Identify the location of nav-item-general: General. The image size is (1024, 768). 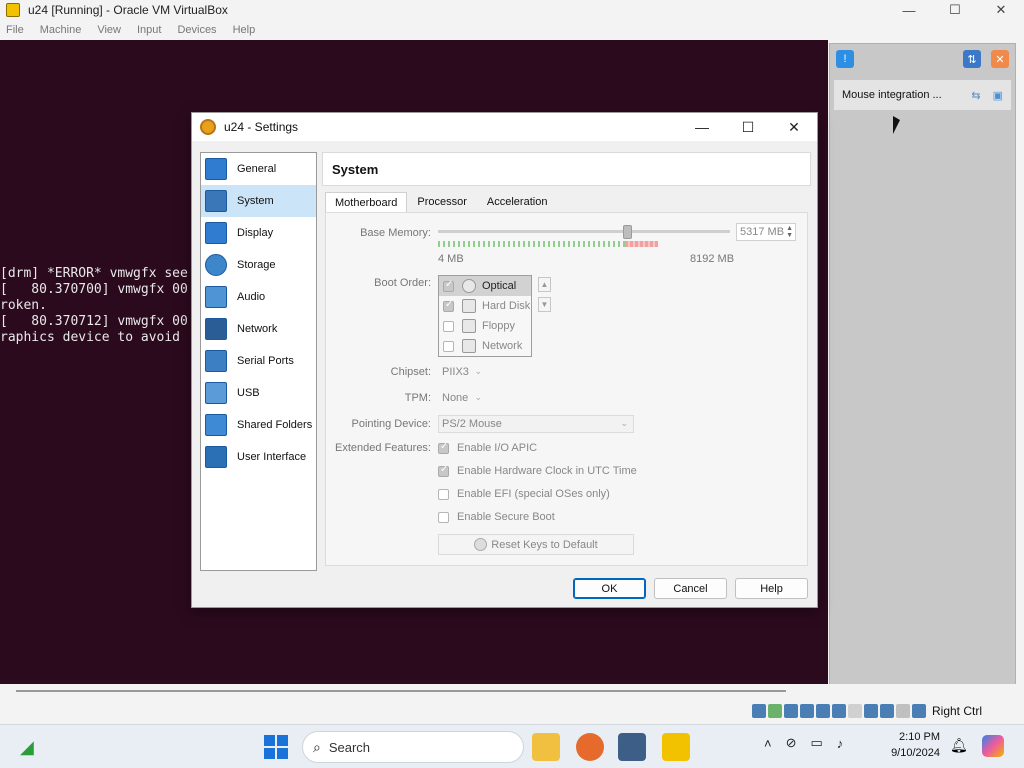
(258, 169).